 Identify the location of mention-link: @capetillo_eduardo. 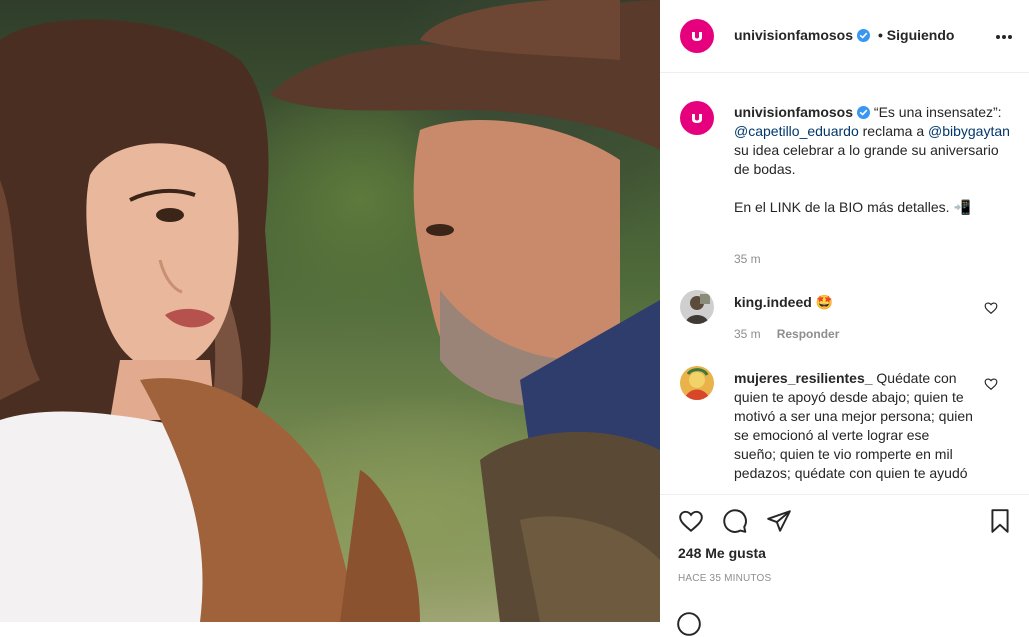
(796, 131).